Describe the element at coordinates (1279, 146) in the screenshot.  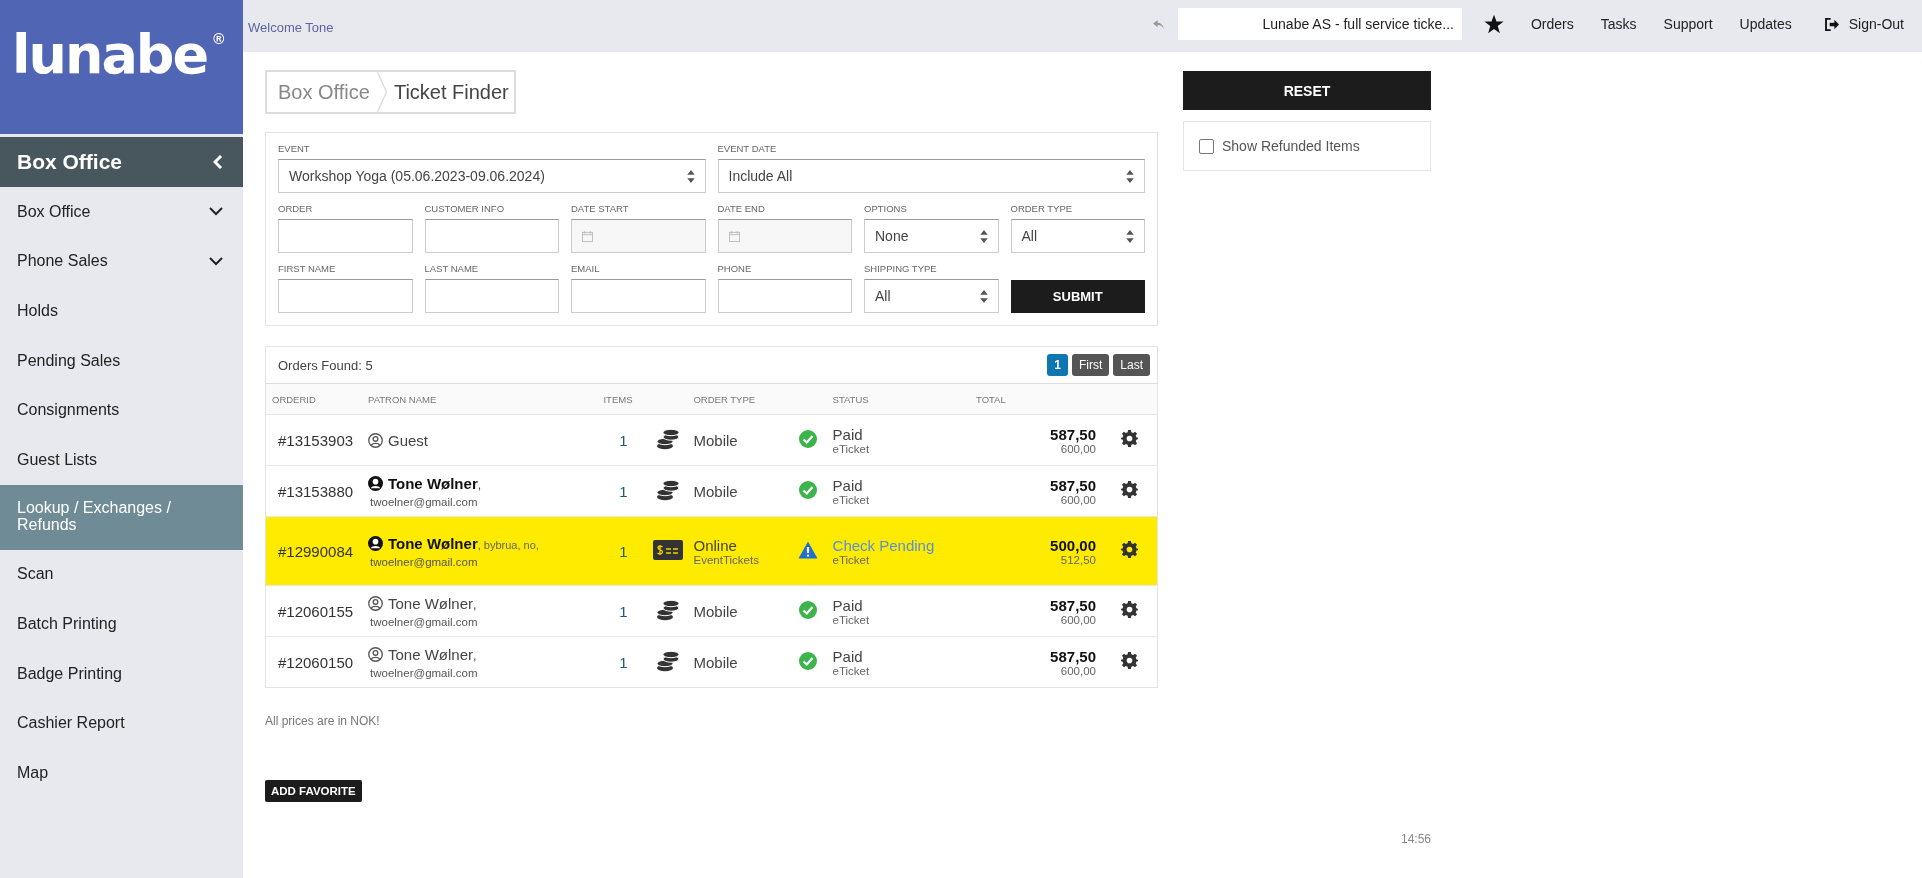
I see `show-refunded-checkbox: Show Refunded Items` at that location.